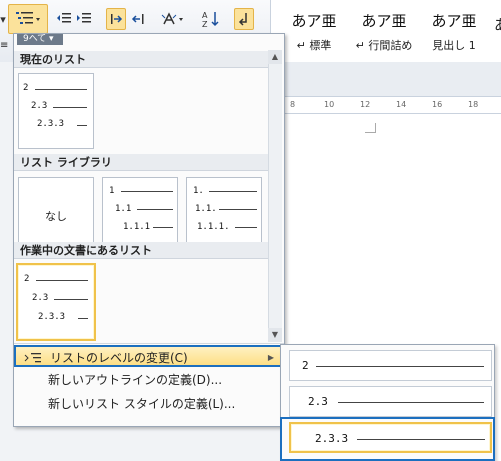 The image size is (501, 461). What do you see at coordinates (56, 302) in the screenshot?
I see `document-list-thumbnail: 2 2.3 2.3.3` at bounding box center [56, 302].